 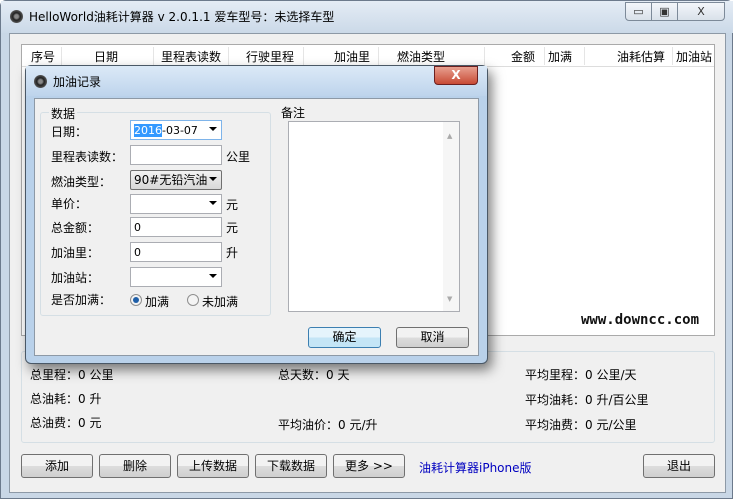 I want to click on watermark: www.downcc.com, so click(x=640, y=320).